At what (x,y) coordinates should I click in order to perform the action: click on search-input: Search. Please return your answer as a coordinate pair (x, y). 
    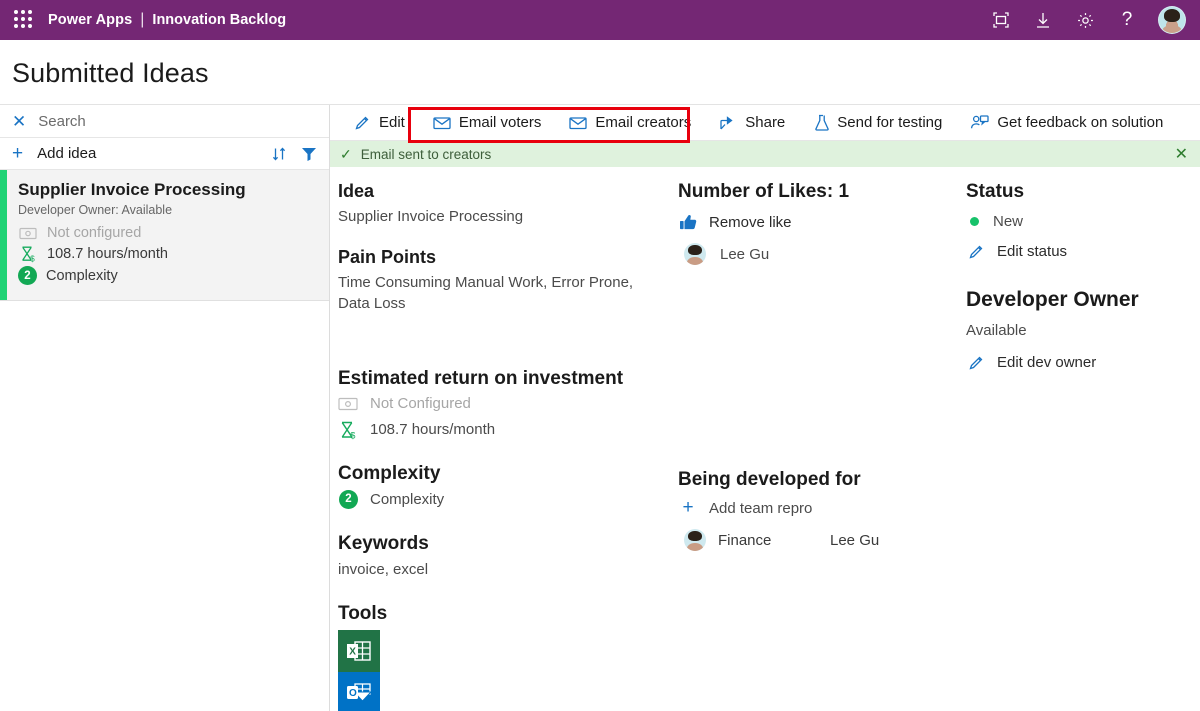
    Looking at the image, I should click on (62, 121).